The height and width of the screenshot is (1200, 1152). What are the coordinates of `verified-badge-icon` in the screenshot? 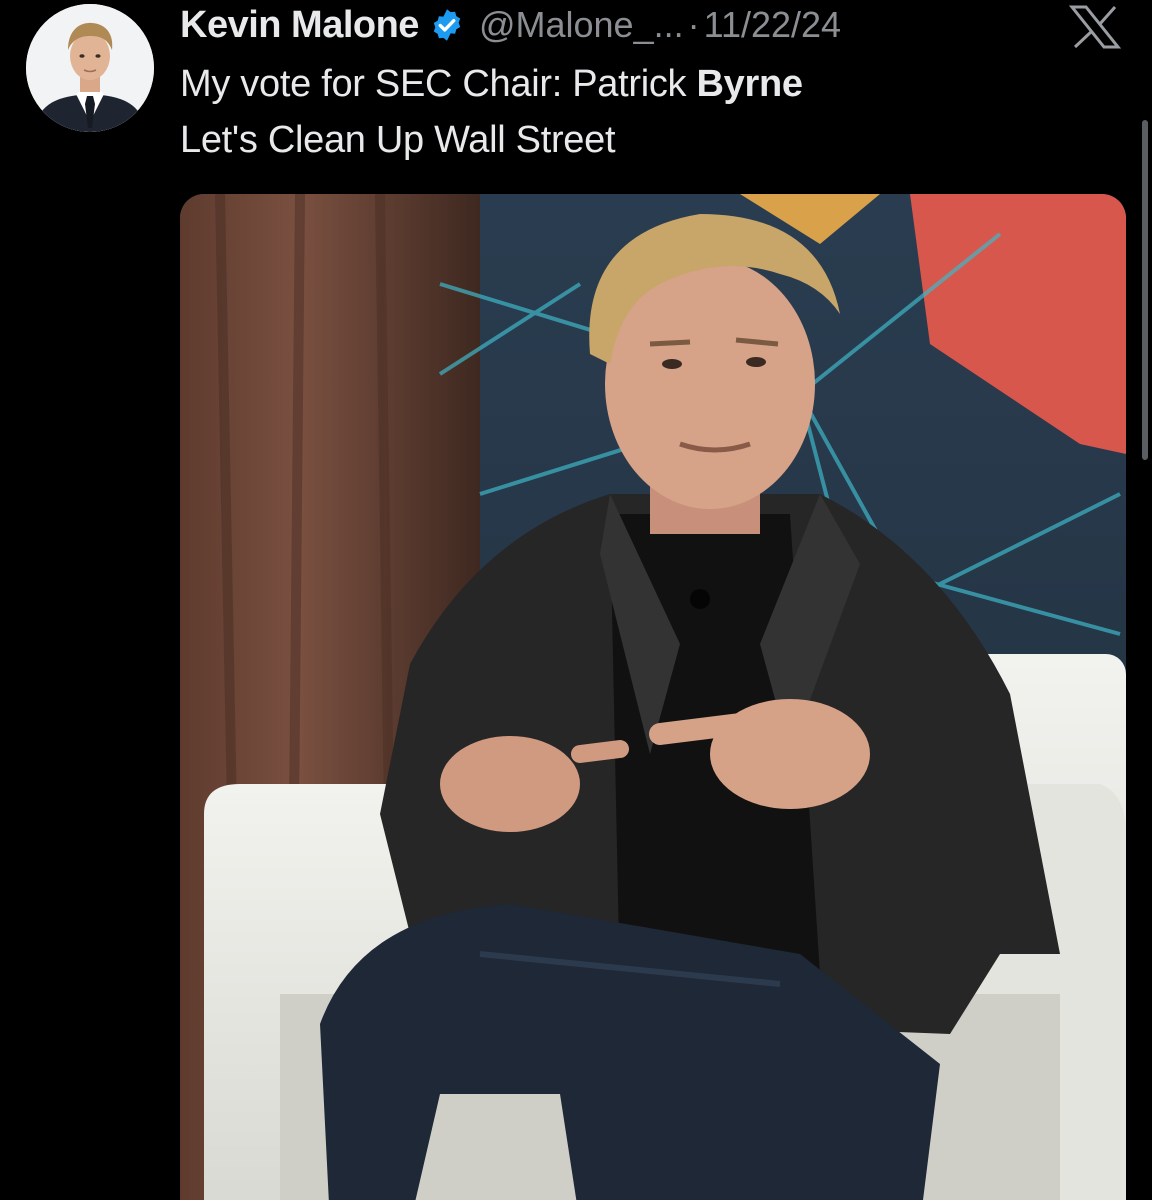 It's located at (447, 25).